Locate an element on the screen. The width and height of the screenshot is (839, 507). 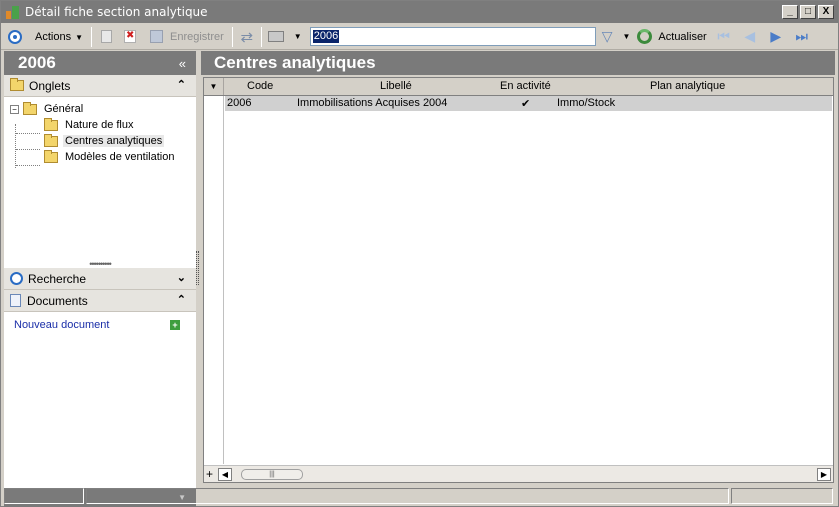
search-value: 2006 is located at coordinates (326, 36).